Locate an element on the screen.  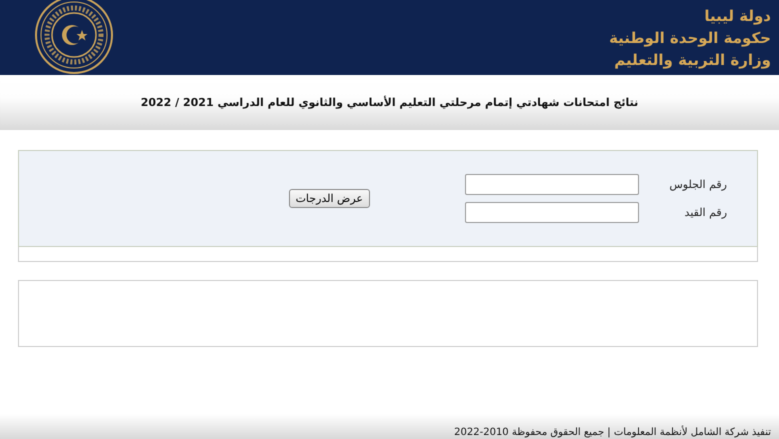
show-grades-button: عرض الدرجات is located at coordinates (329, 198).